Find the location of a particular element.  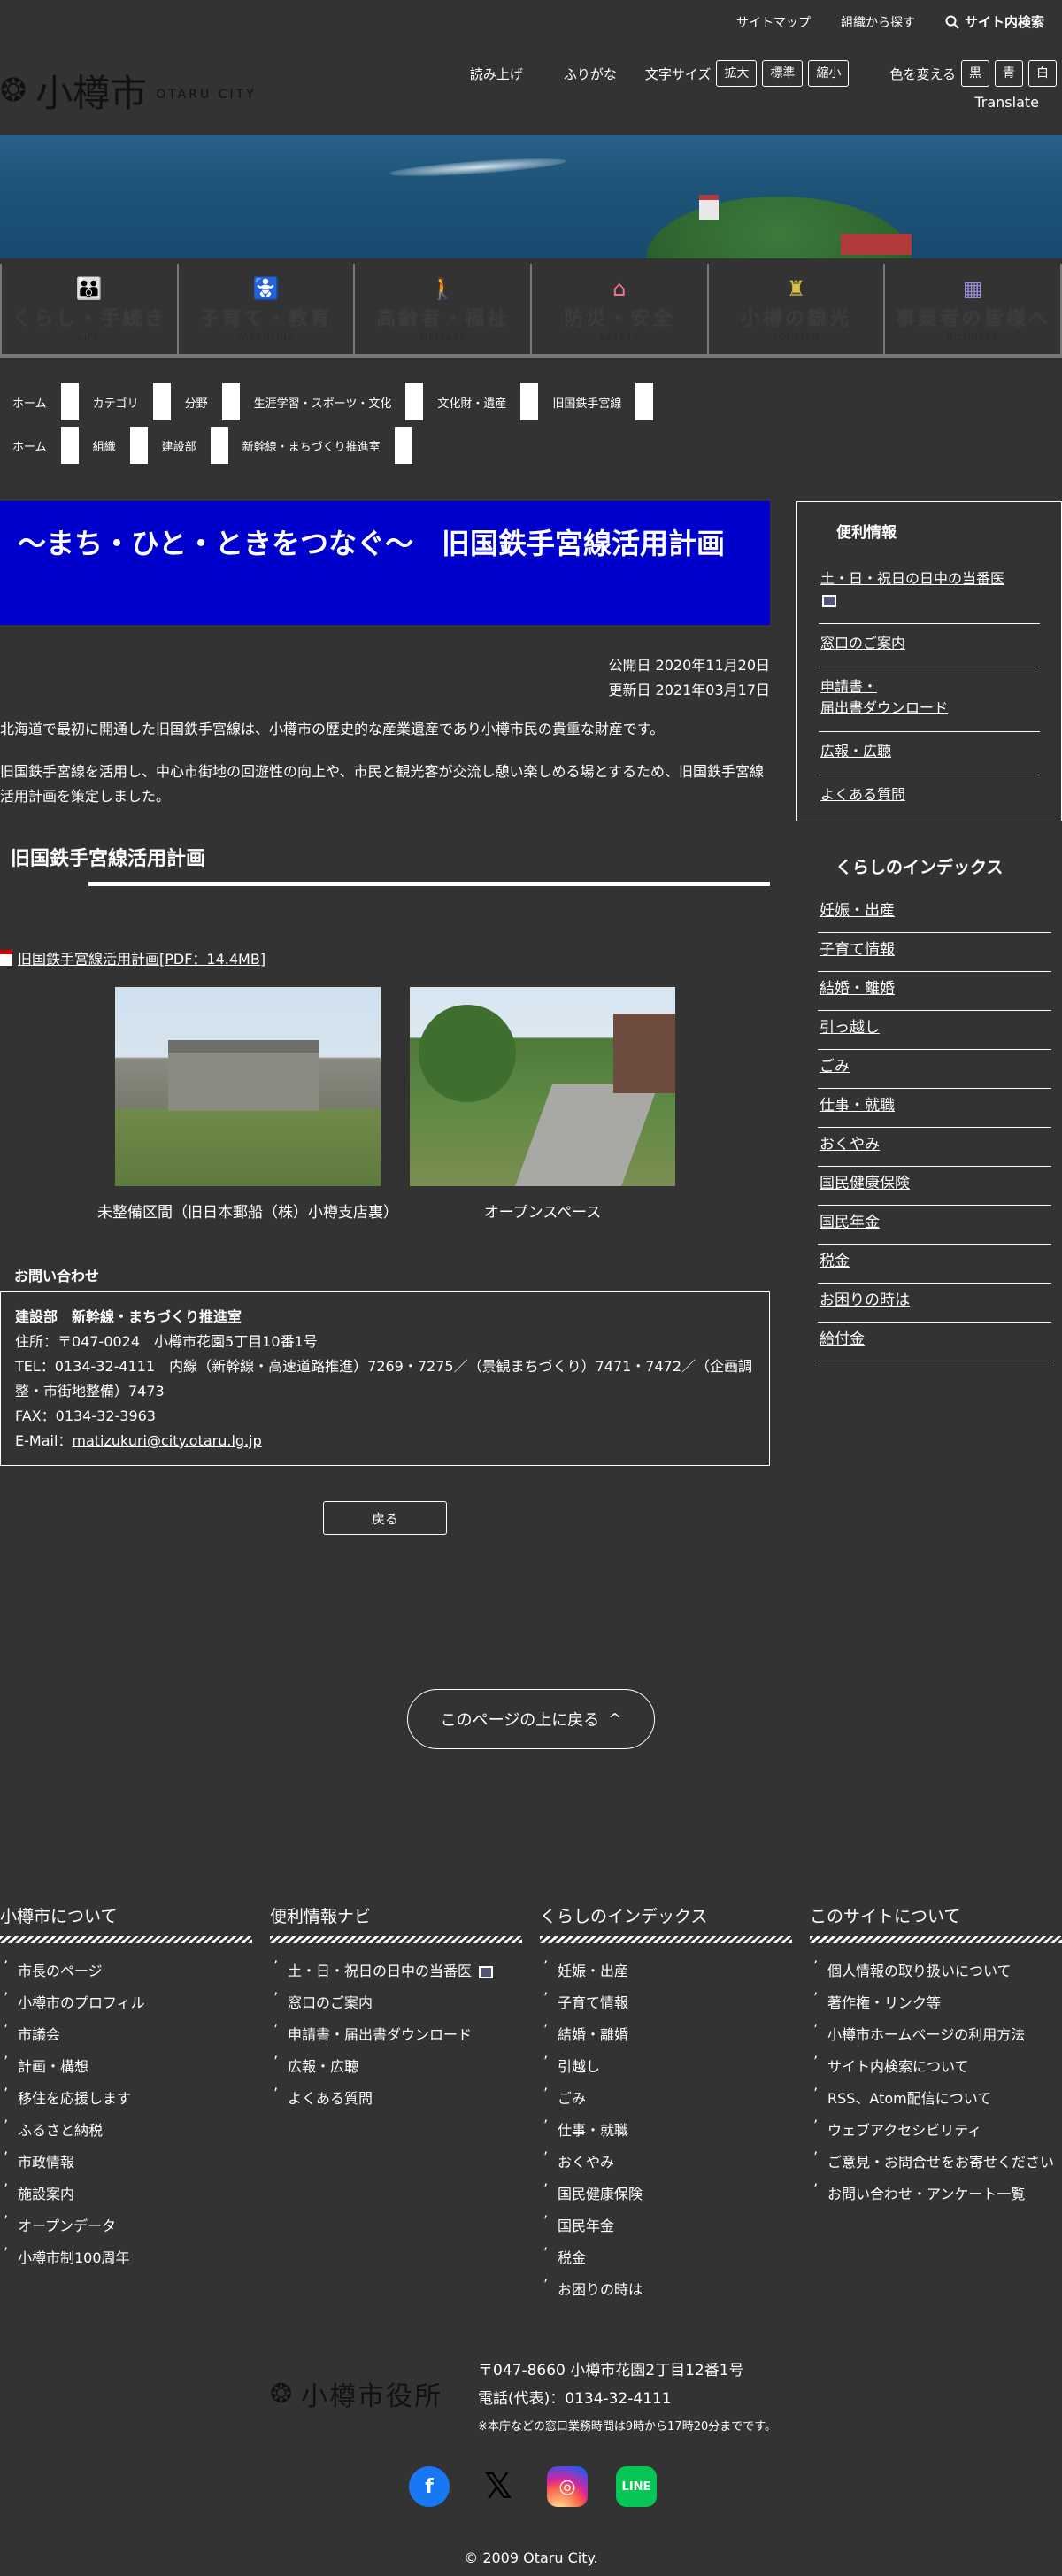

footer-link: 小樽市ホームページの利用方法 is located at coordinates (936, 2032).